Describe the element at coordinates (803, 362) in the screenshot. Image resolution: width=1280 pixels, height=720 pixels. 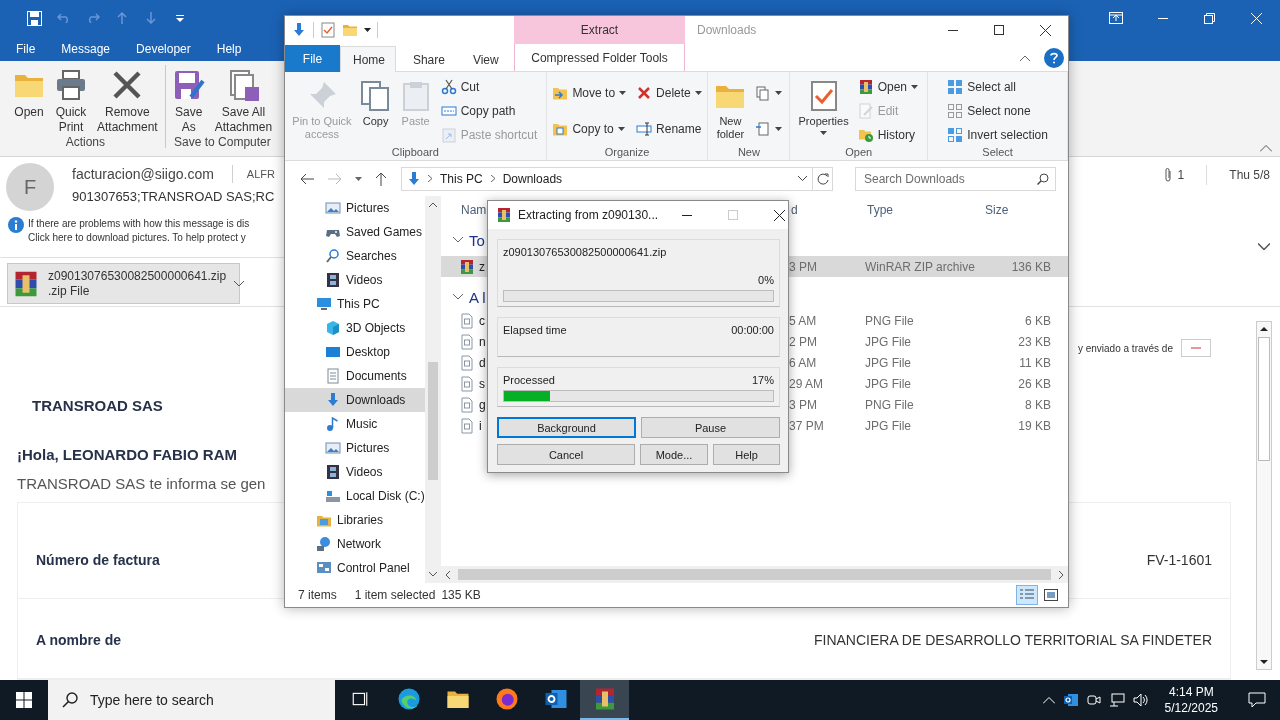
I see `file-date: 6 AM` at that location.